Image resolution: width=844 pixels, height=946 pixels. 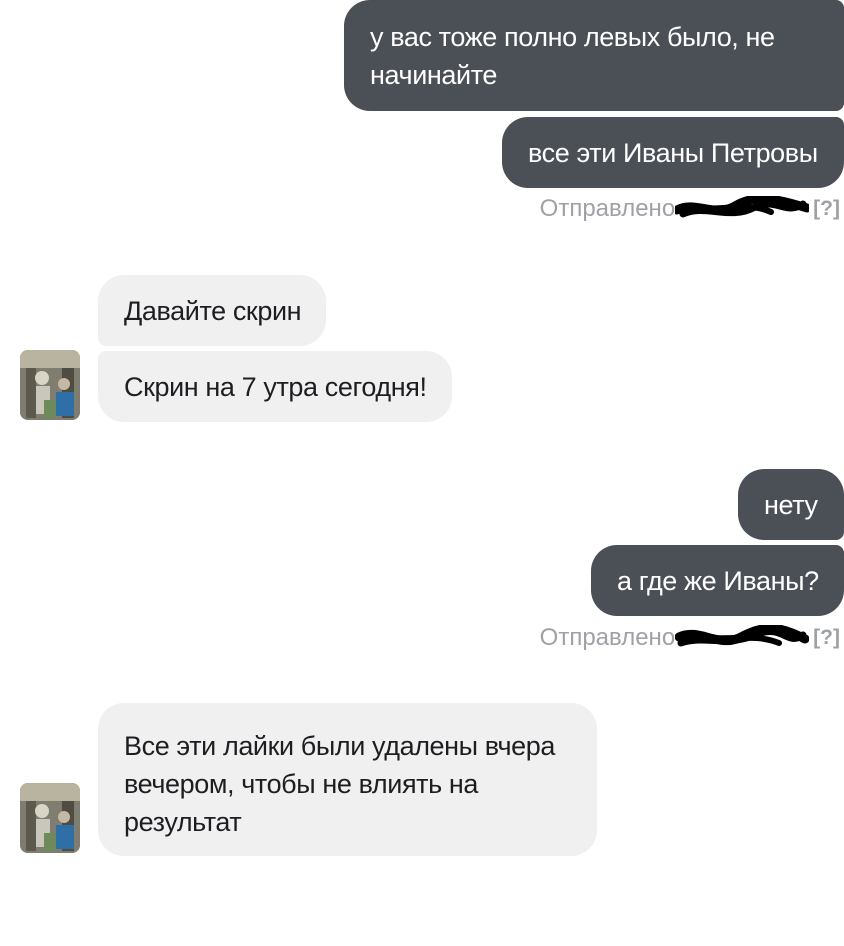 What do you see at coordinates (275, 386) in the screenshot?
I see `incoming-message: Скрин на 7 утра сегодня!` at bounding box center [275, 386].